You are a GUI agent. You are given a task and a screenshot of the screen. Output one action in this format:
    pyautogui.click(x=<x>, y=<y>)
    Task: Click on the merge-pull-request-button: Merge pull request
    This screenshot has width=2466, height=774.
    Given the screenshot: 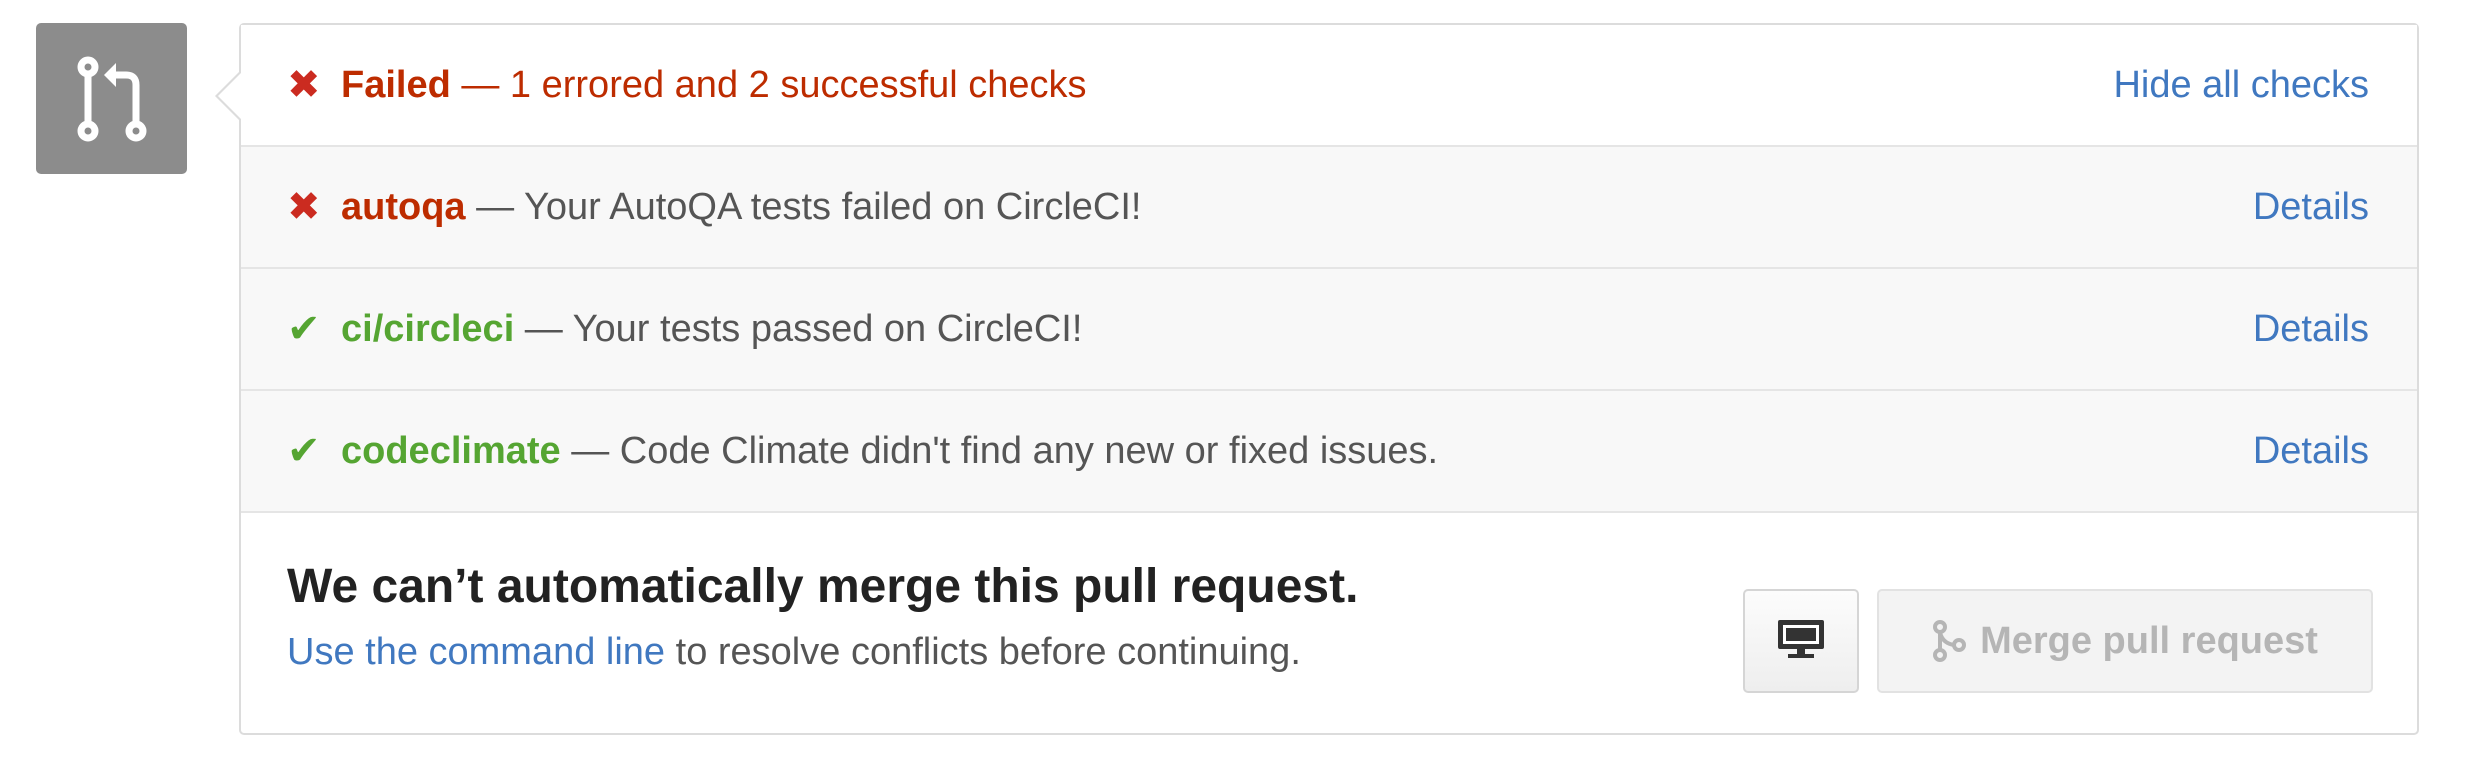 What is the action you would take?
    pyautogui.click(x=2125, y=641)
    